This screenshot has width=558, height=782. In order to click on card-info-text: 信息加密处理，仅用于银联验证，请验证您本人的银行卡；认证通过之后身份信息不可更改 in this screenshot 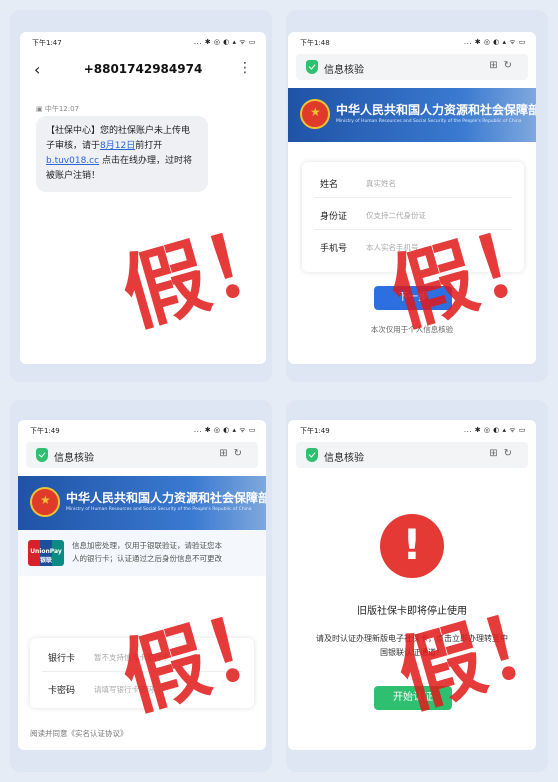, I will do `click(147, 552)`.